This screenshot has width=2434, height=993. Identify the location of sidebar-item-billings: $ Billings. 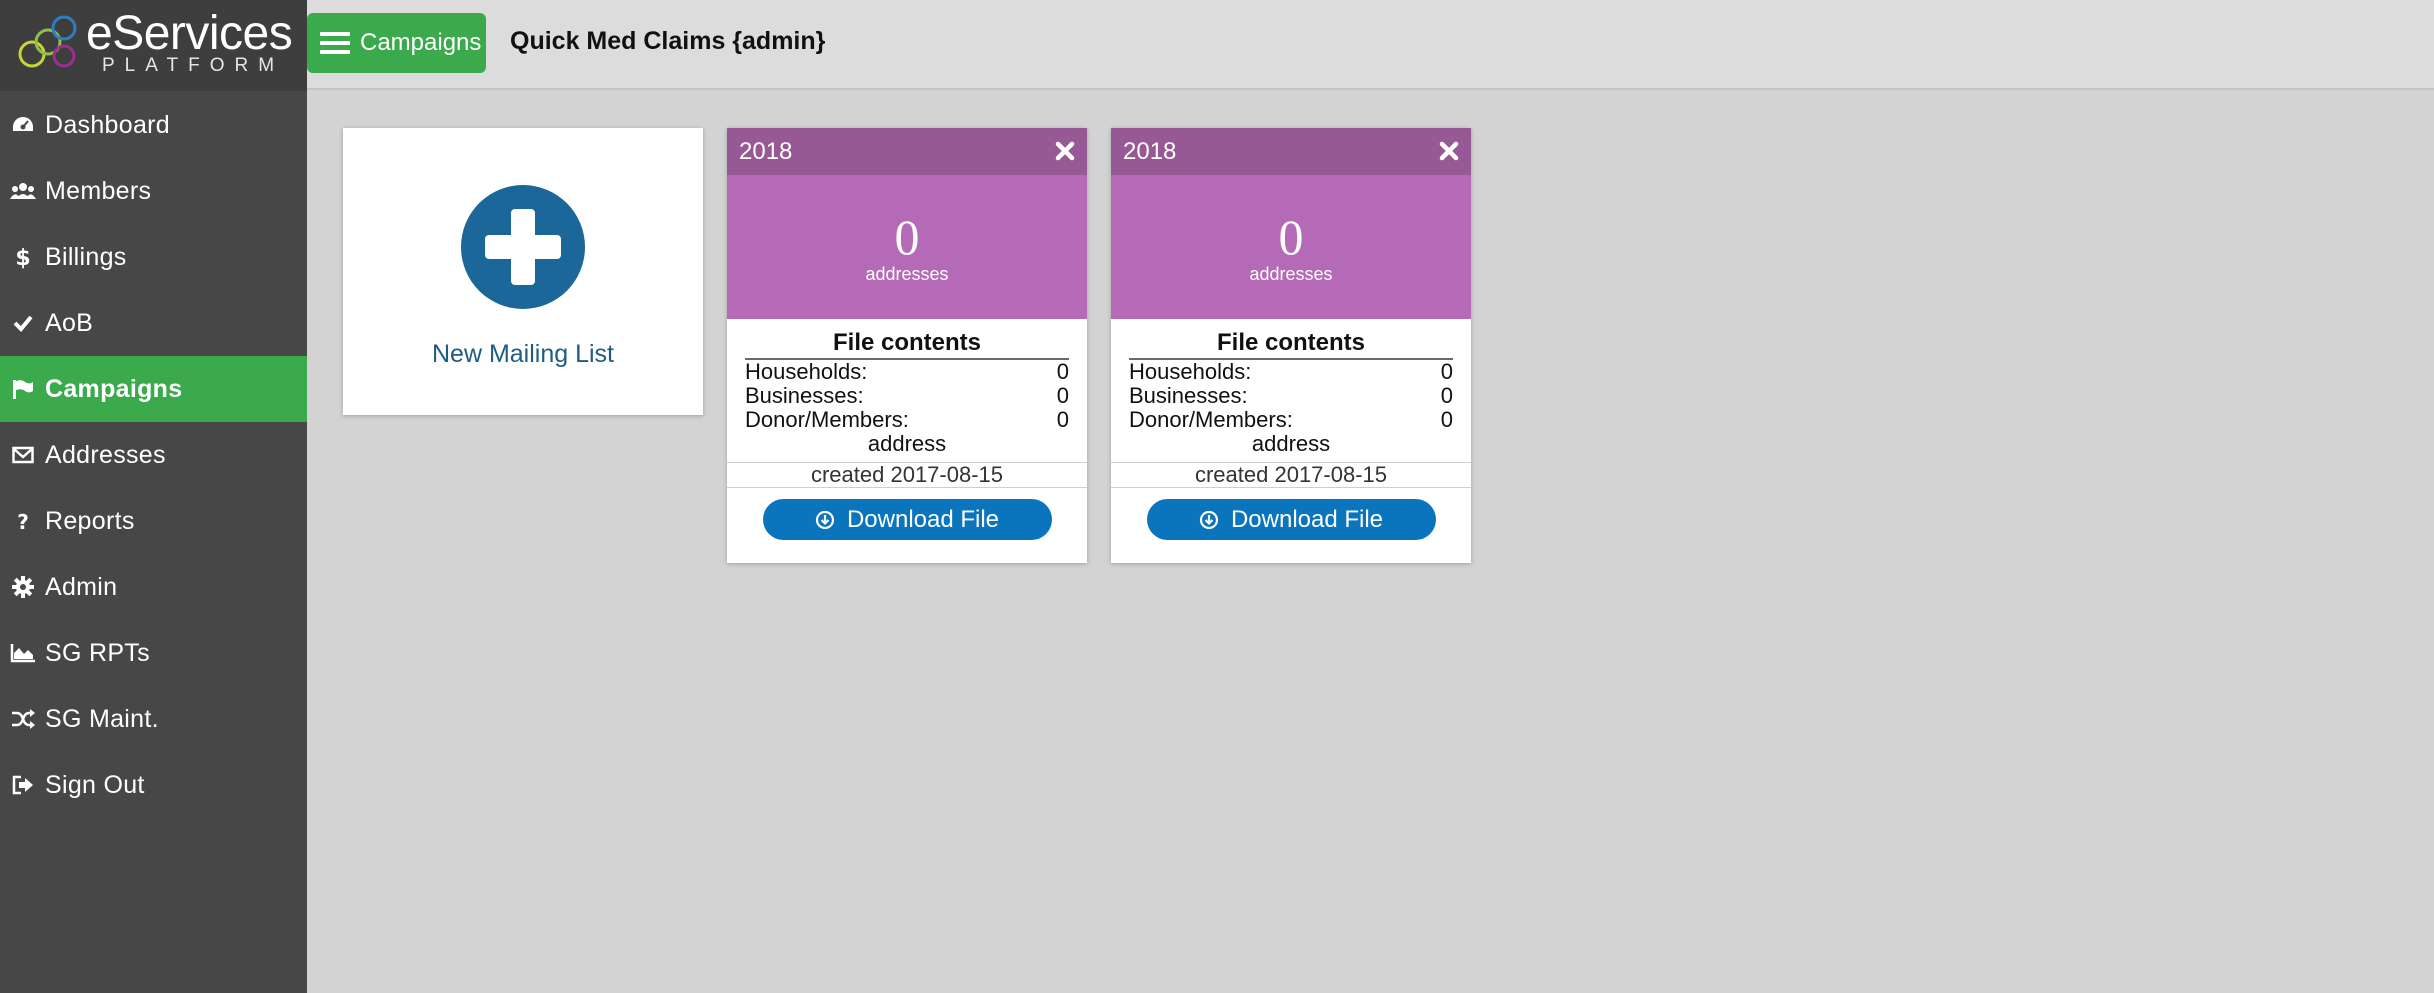
(153, 257).